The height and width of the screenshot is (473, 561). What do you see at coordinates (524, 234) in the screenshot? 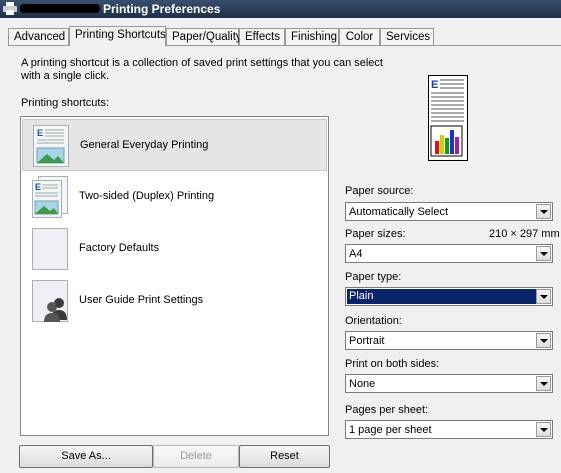
I see `paper-dimensions: 210 × 297 mm` at bounding box center [524, 234].